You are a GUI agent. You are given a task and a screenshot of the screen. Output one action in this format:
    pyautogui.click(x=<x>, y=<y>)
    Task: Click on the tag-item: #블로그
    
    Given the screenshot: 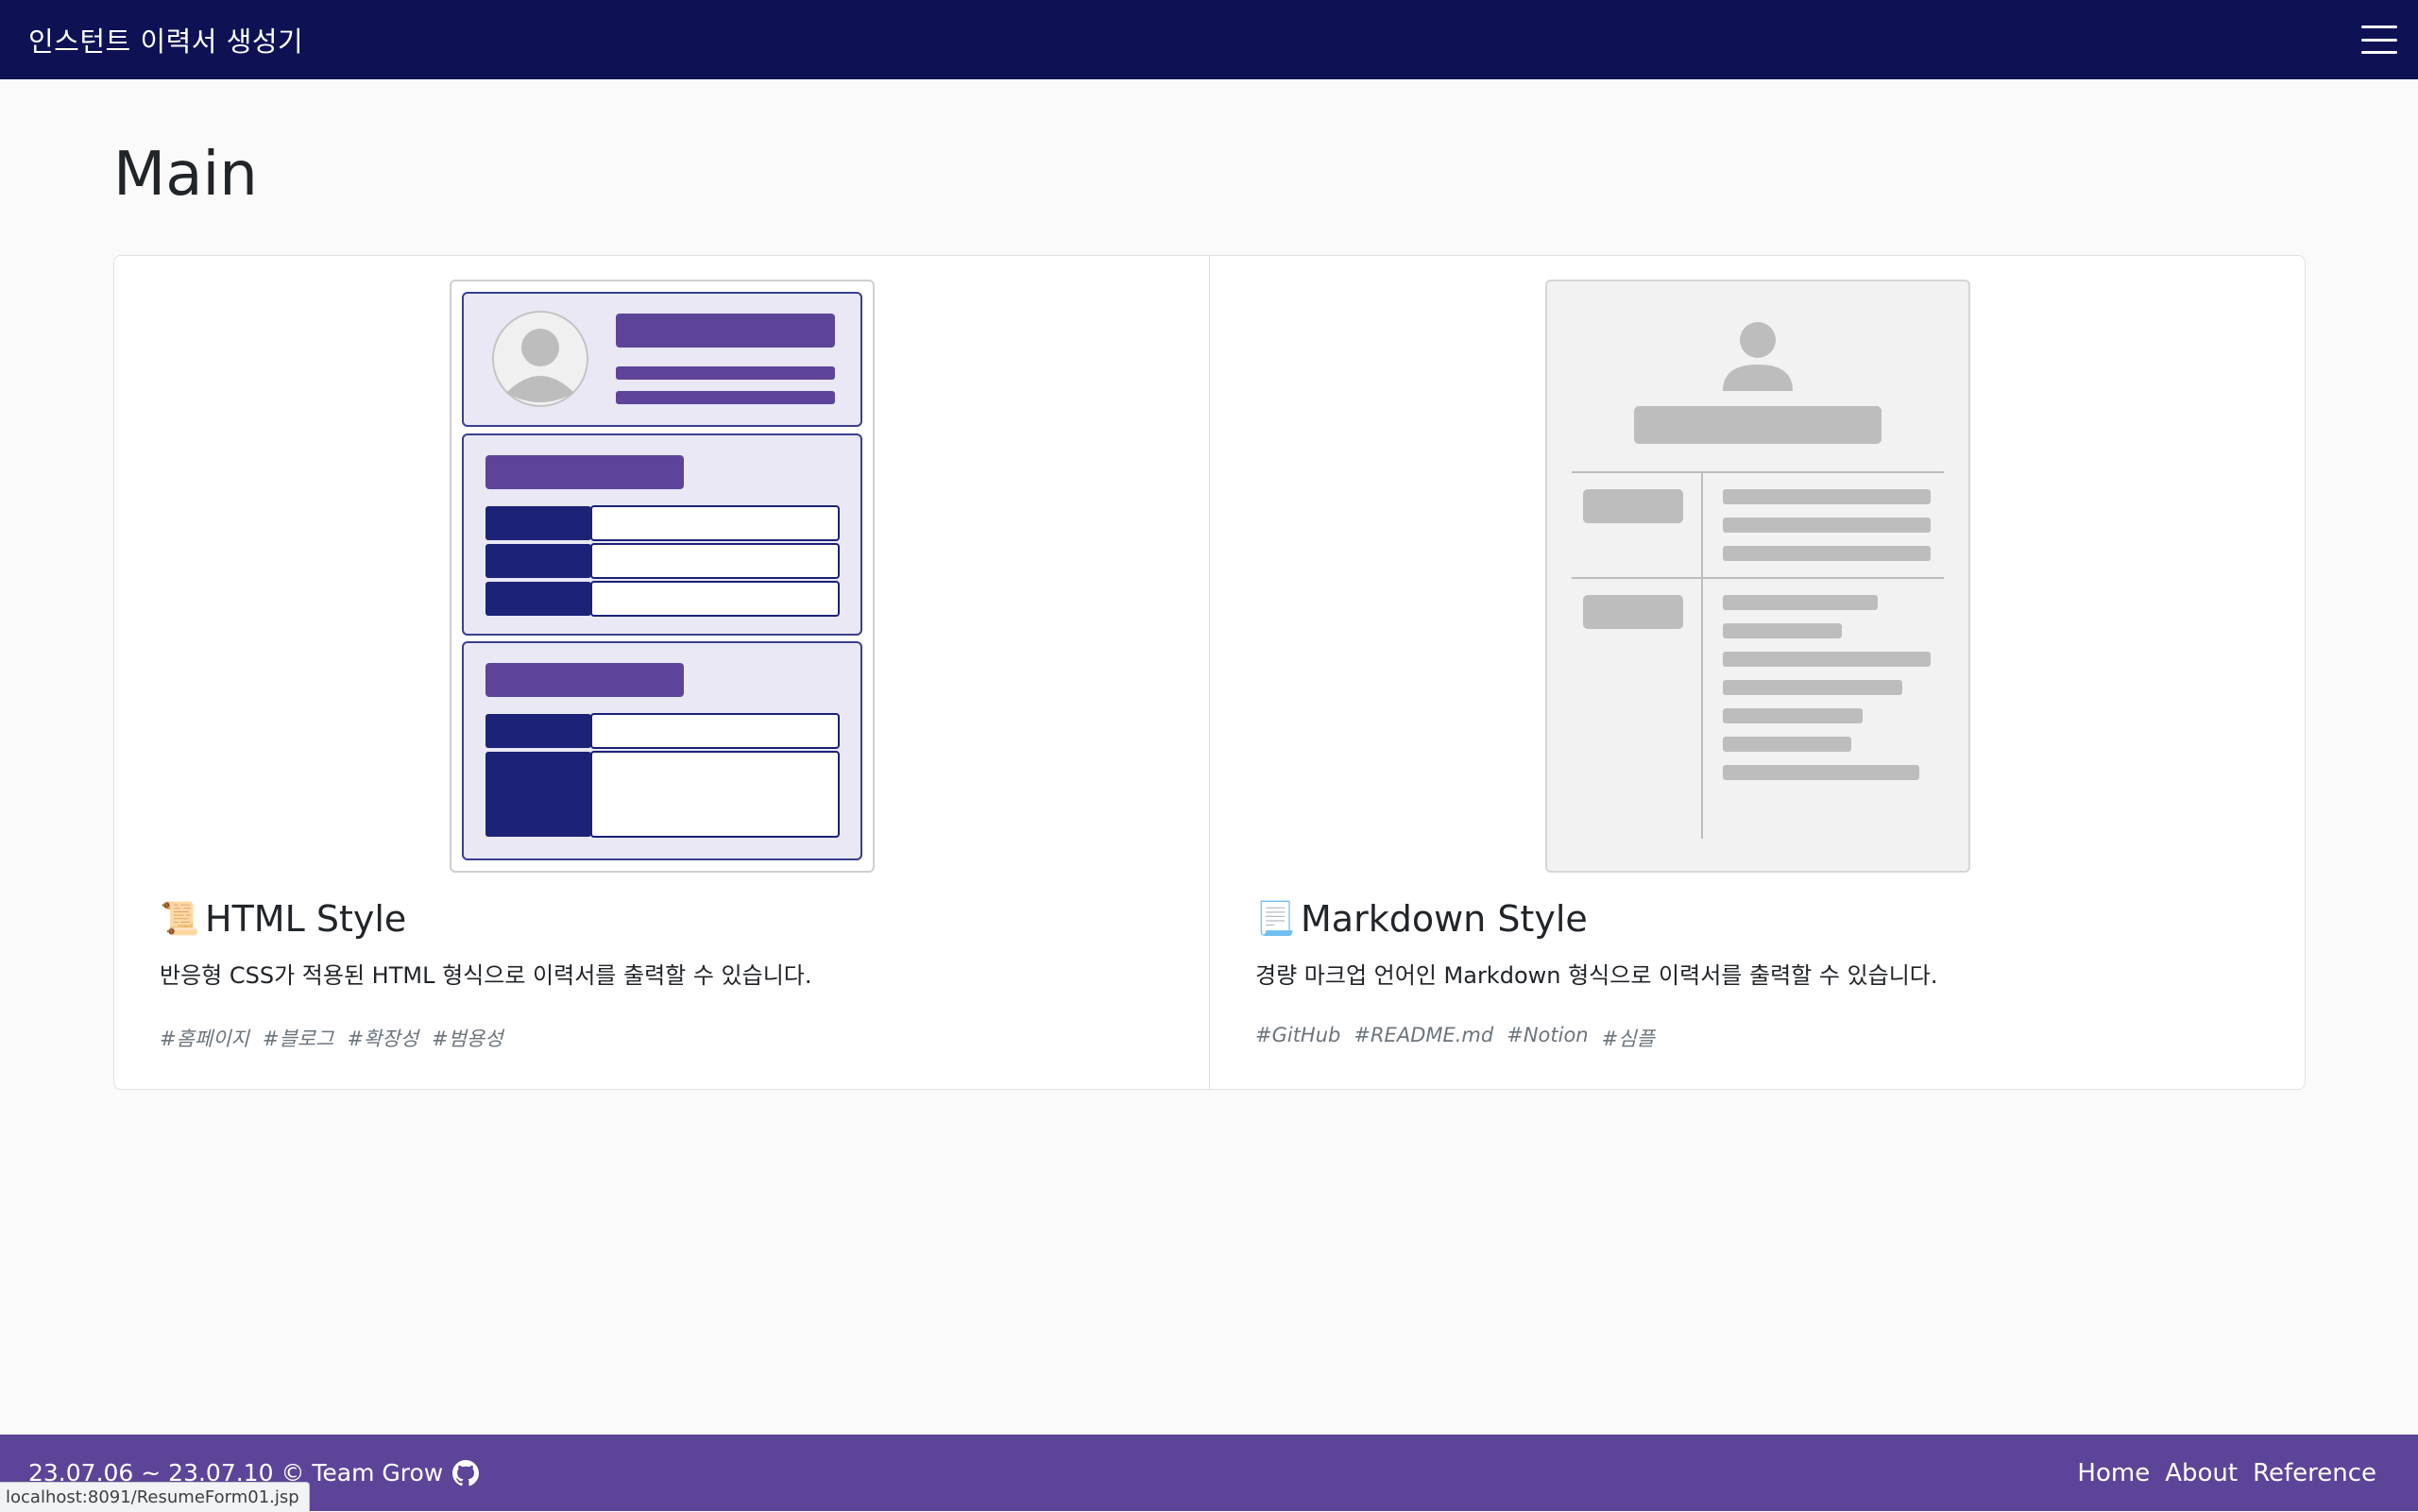 What is the action you would take?
    pyautogui.click(x=298, y=1038)
    